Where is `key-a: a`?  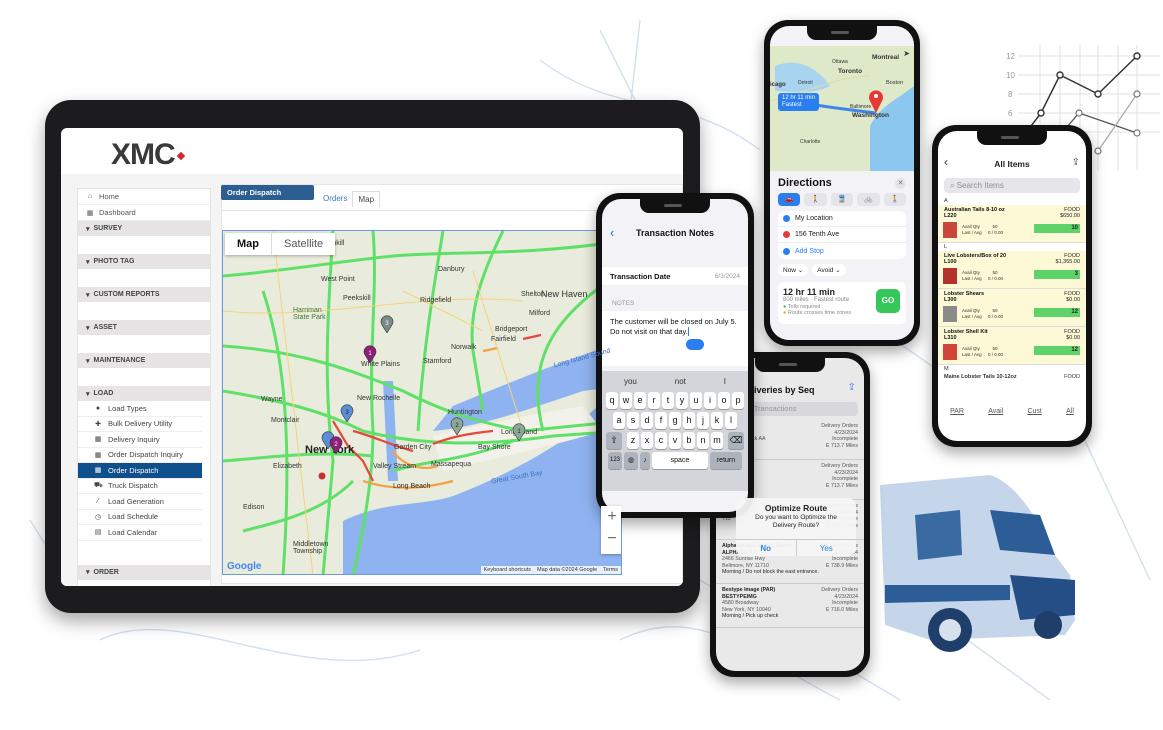
key-a: a is located at coordinates (619, 420).